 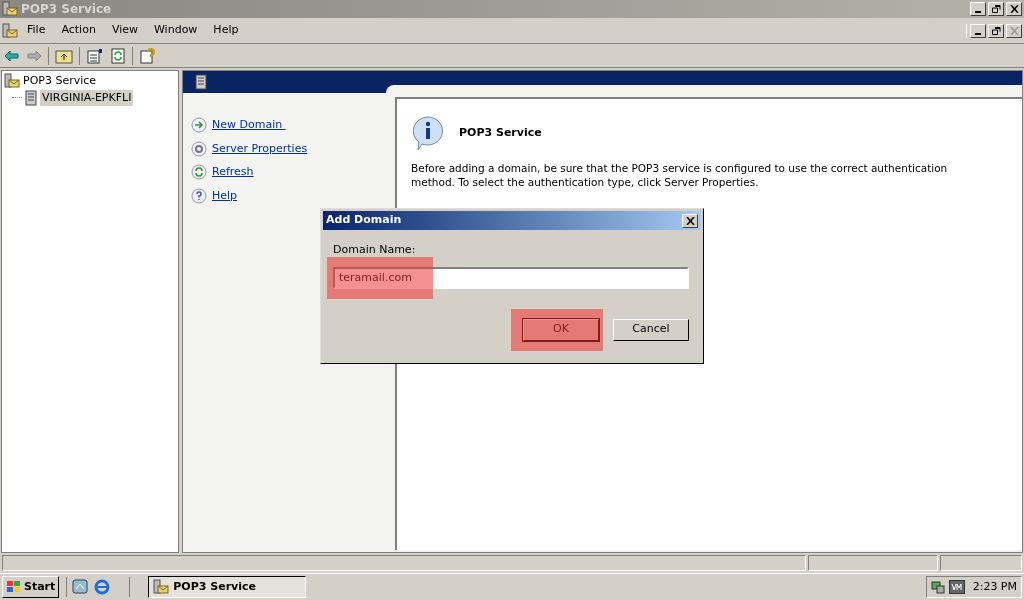 I want to click on clock: 2:23 PM, so click(x=994, y=586).